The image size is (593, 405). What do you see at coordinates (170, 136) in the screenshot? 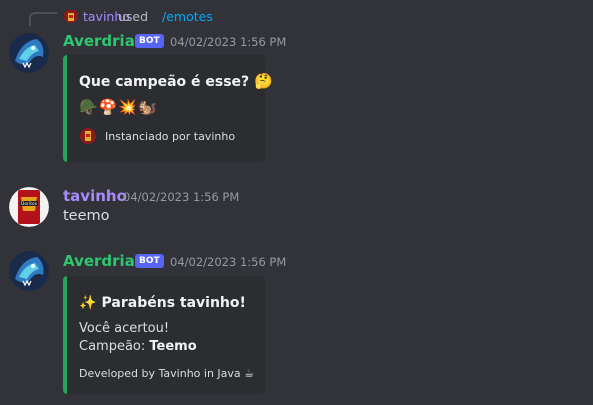
I see `embed-footer-text: Instanciado por tavinho` at bounding box center [170, 136].